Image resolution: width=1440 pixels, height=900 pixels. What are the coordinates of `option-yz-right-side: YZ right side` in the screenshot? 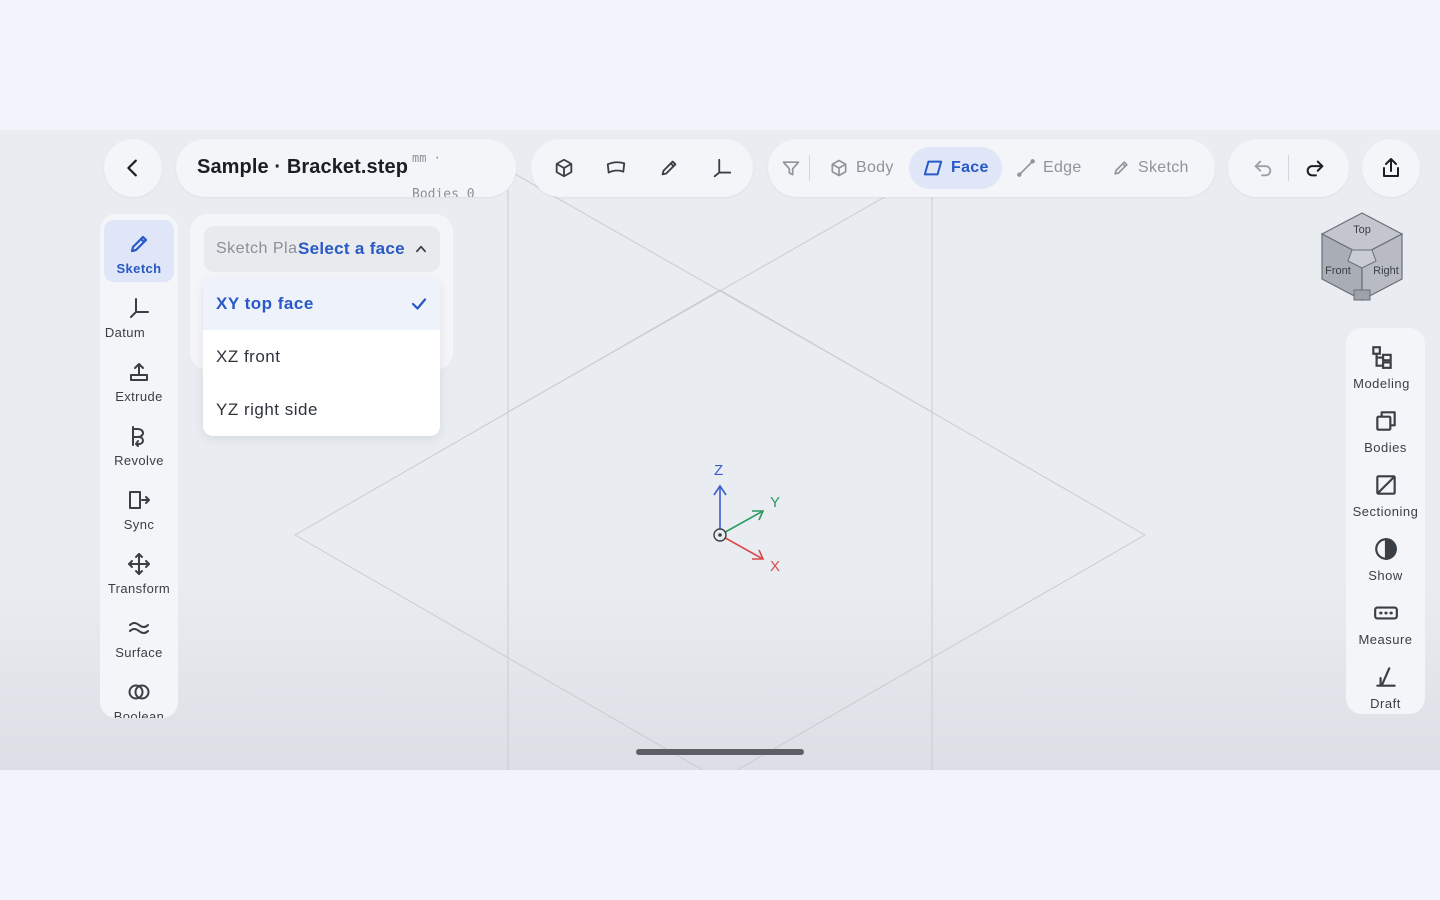 It's located at (321, 410).